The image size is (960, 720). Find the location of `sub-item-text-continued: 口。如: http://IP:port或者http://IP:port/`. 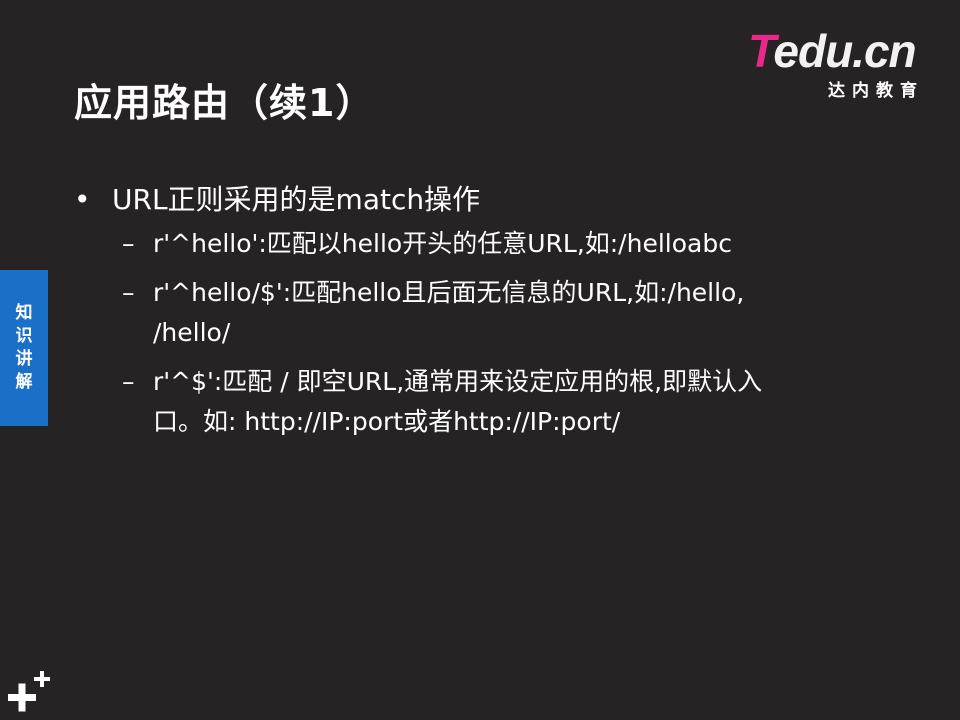

sub-item-text-continued: 口。如: http://IP:port或者http://IP:port/ is located at coordinates (387, 421).